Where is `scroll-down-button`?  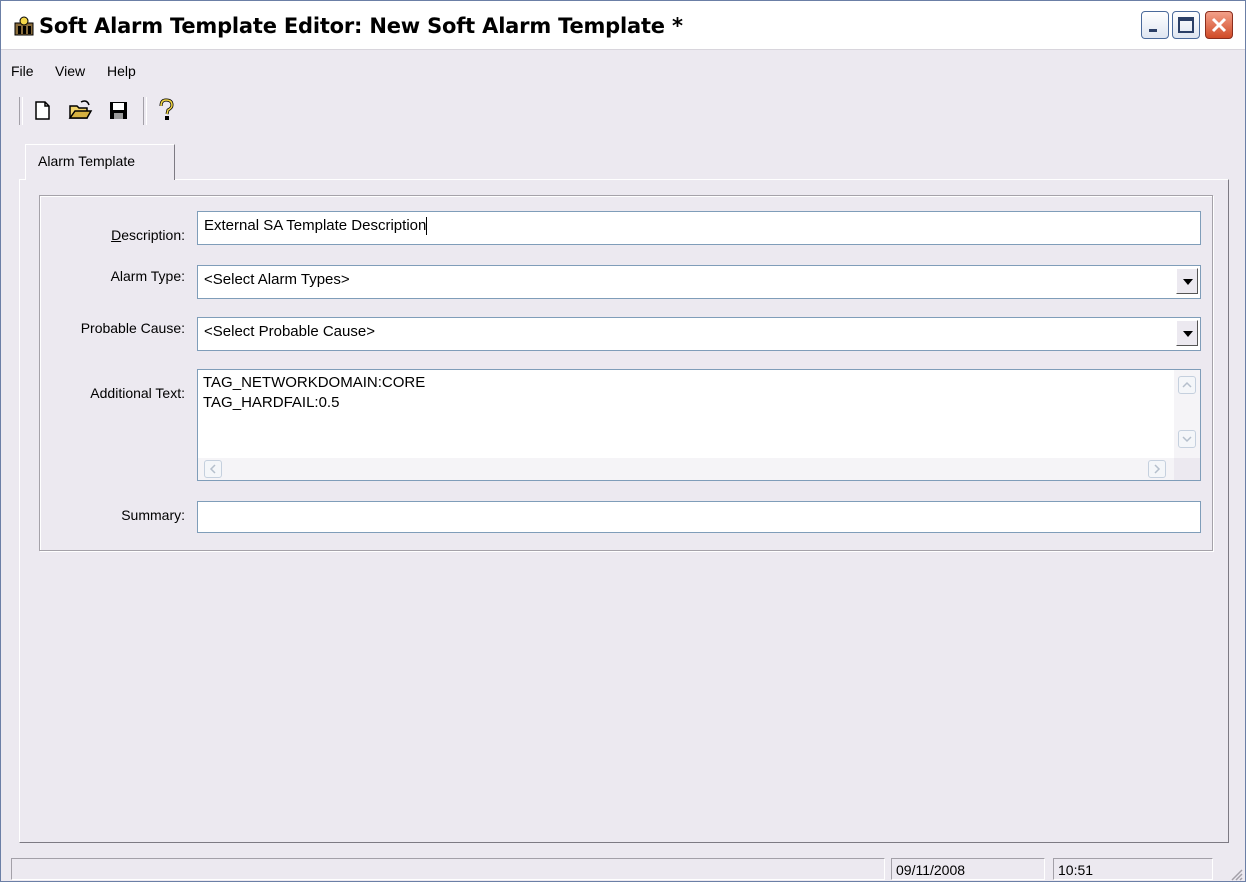
scroll-down-button is located at coordinates (1187, 439).